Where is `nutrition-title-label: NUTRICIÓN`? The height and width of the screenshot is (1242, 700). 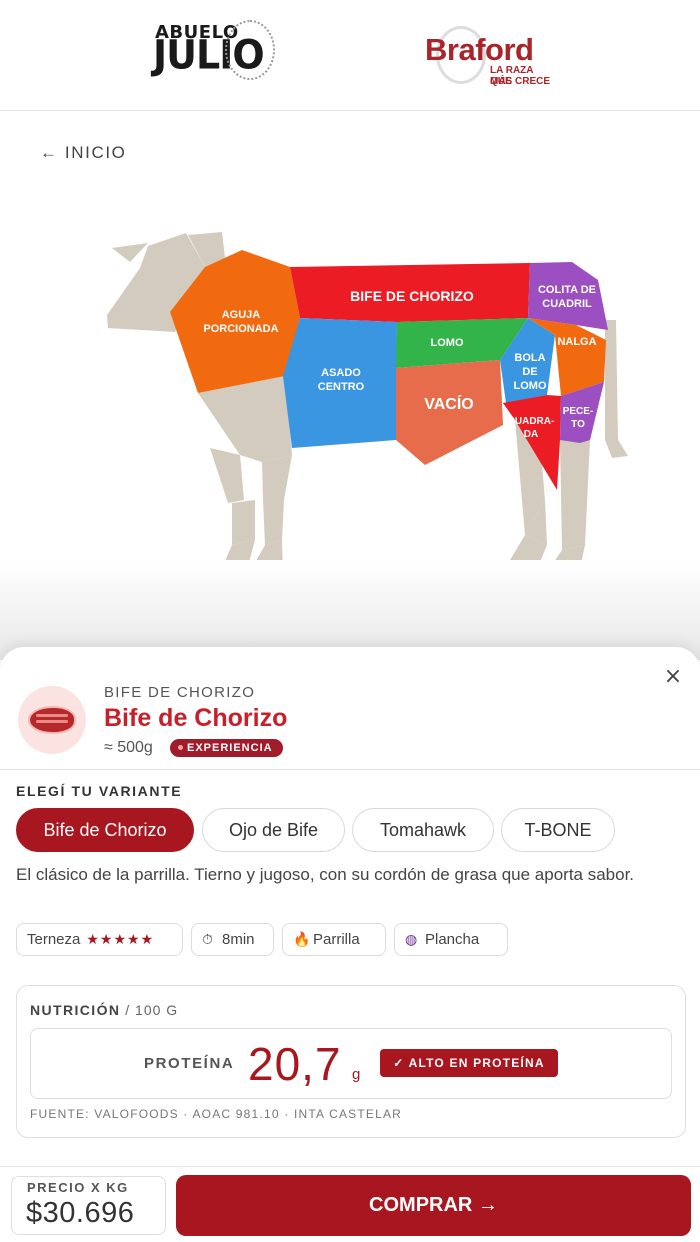 nutrition-title-label: NUTRICIÓN is located at coordinates (75, 1010).